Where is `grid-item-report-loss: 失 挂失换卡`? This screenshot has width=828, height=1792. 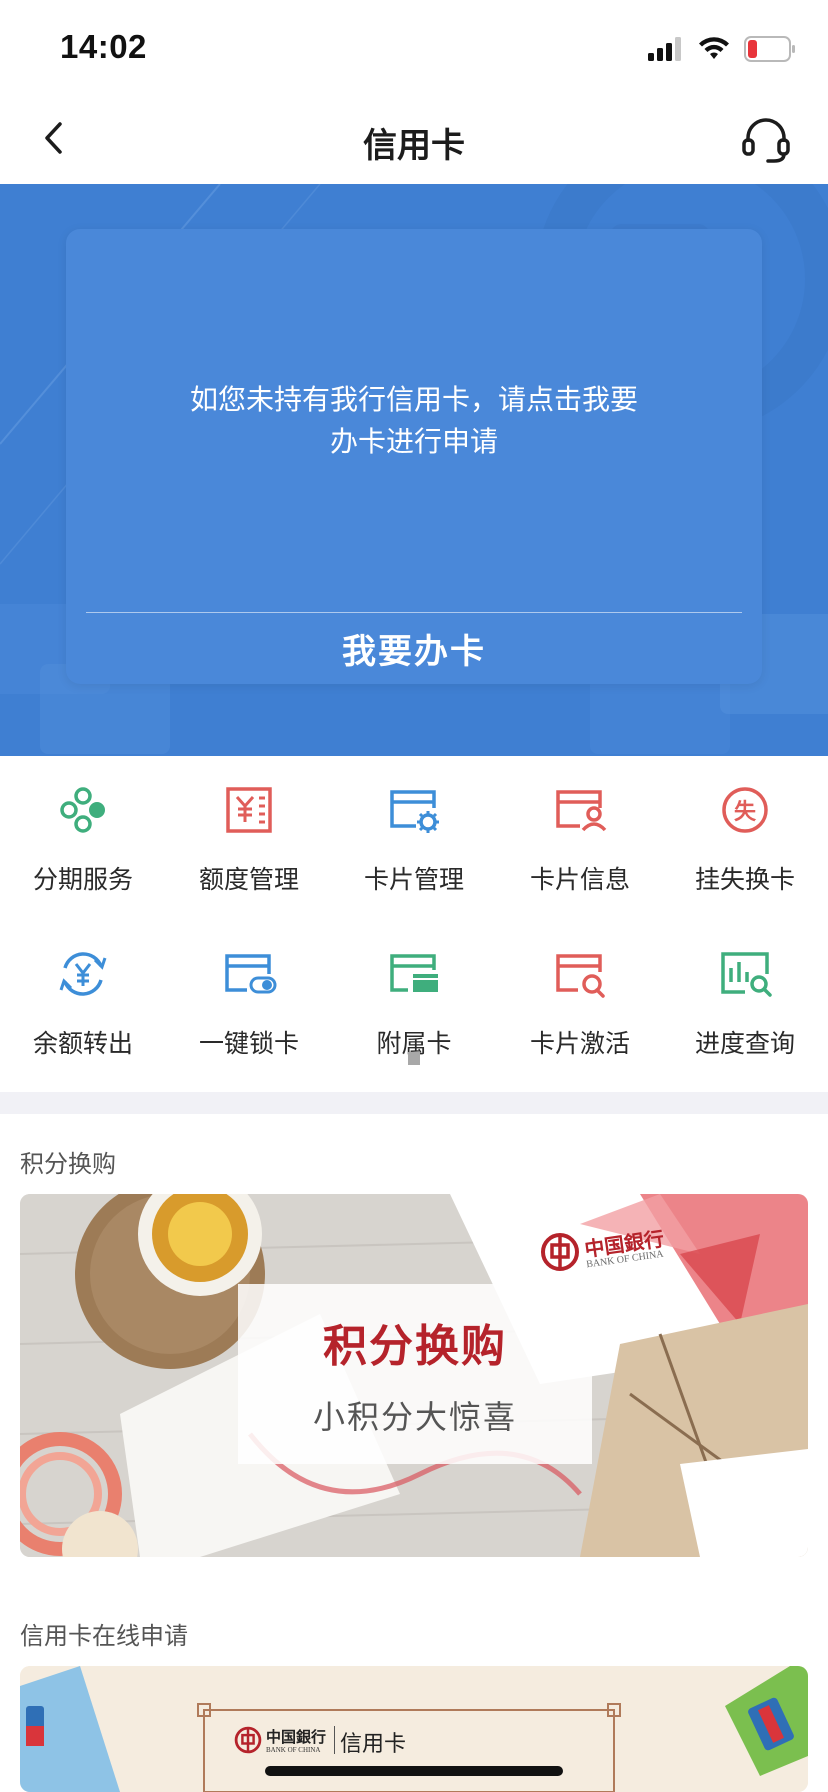 grid-item-report-loss: 失 挂失换卡 is located at coordinates (745, 831).